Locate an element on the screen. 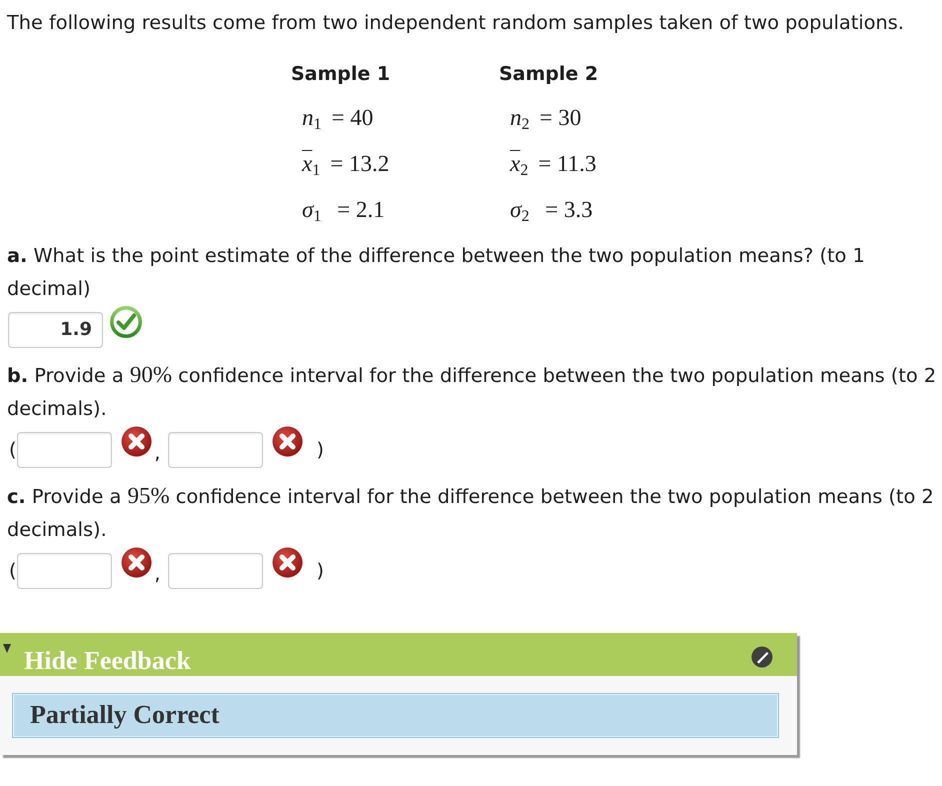 This screenshot has width=942, height=786. sample-heading: Sample 1 is located at coordinates (341, 74).